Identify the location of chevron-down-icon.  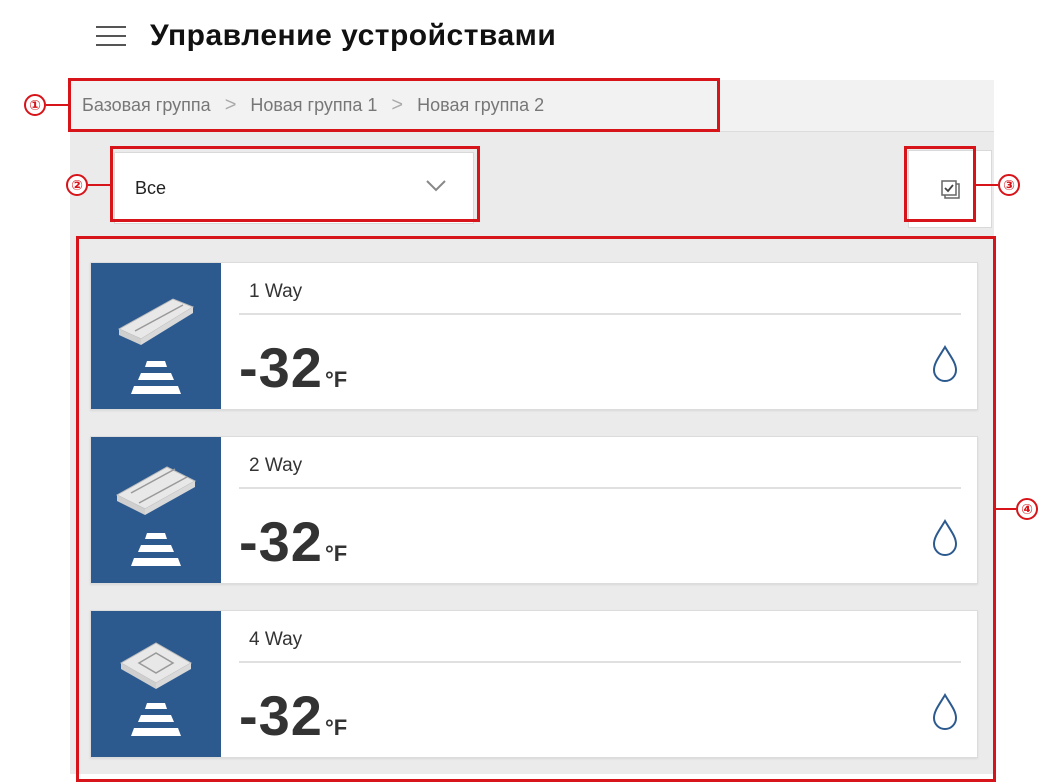
(436, 186).